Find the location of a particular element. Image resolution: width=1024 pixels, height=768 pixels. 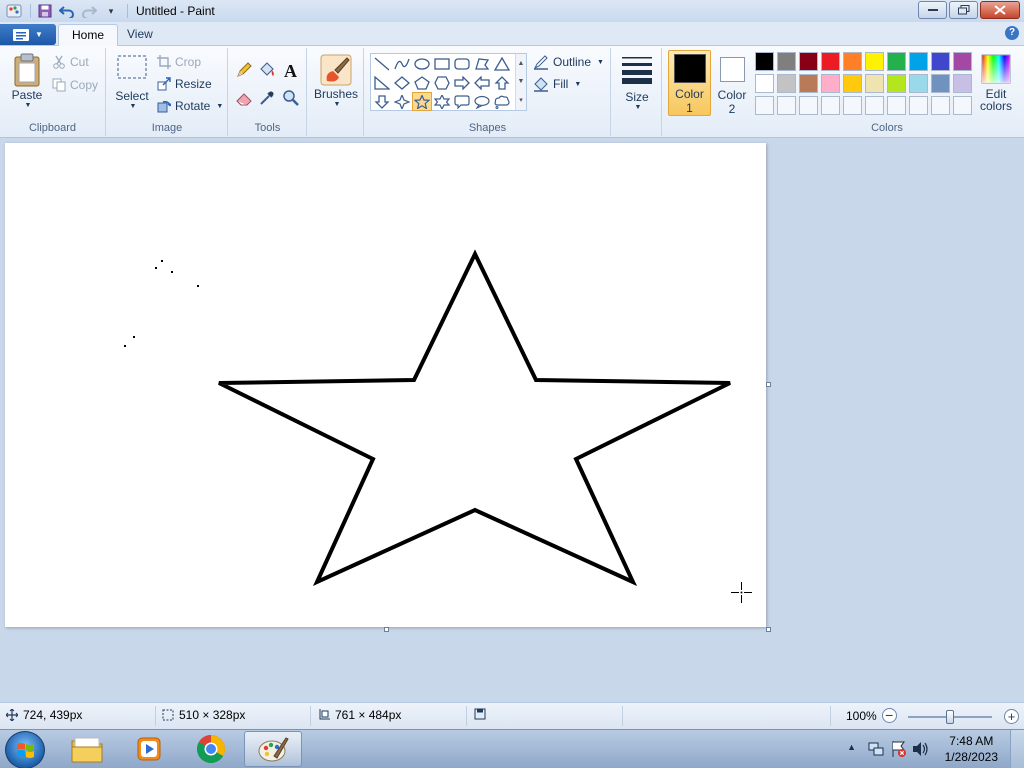

tab-home: Home is located at coordinates (88, 35).